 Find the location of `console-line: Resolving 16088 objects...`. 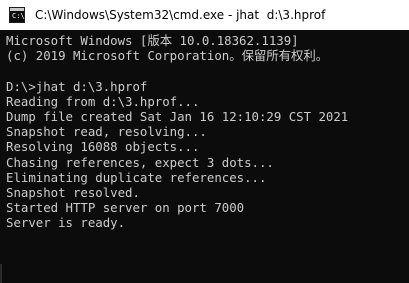

console-line: Resolving 16088 objects... is located at coordinates (103, 147).